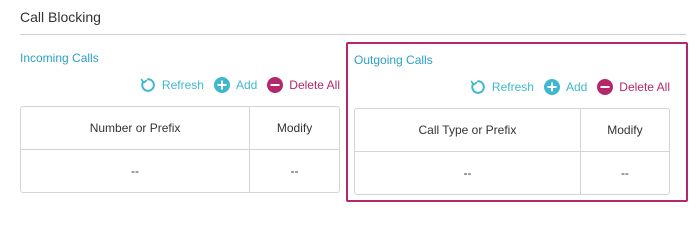 This screenshot has height=240, width=698. I want to click on outgoing-delete-all-label: Delete All, so click(644, 87).